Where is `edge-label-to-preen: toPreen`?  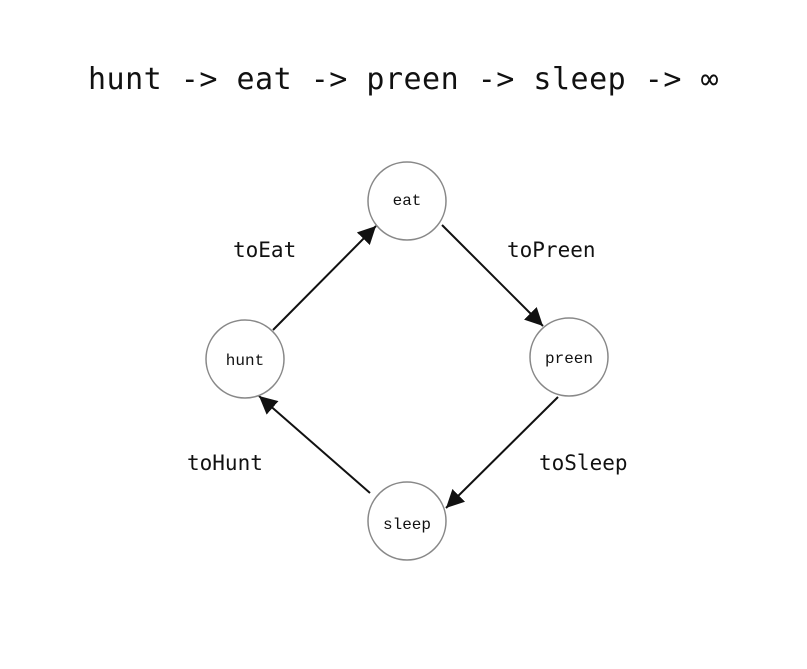 edge-label-to-preen: toPreen is located at coordinates (551, 250).